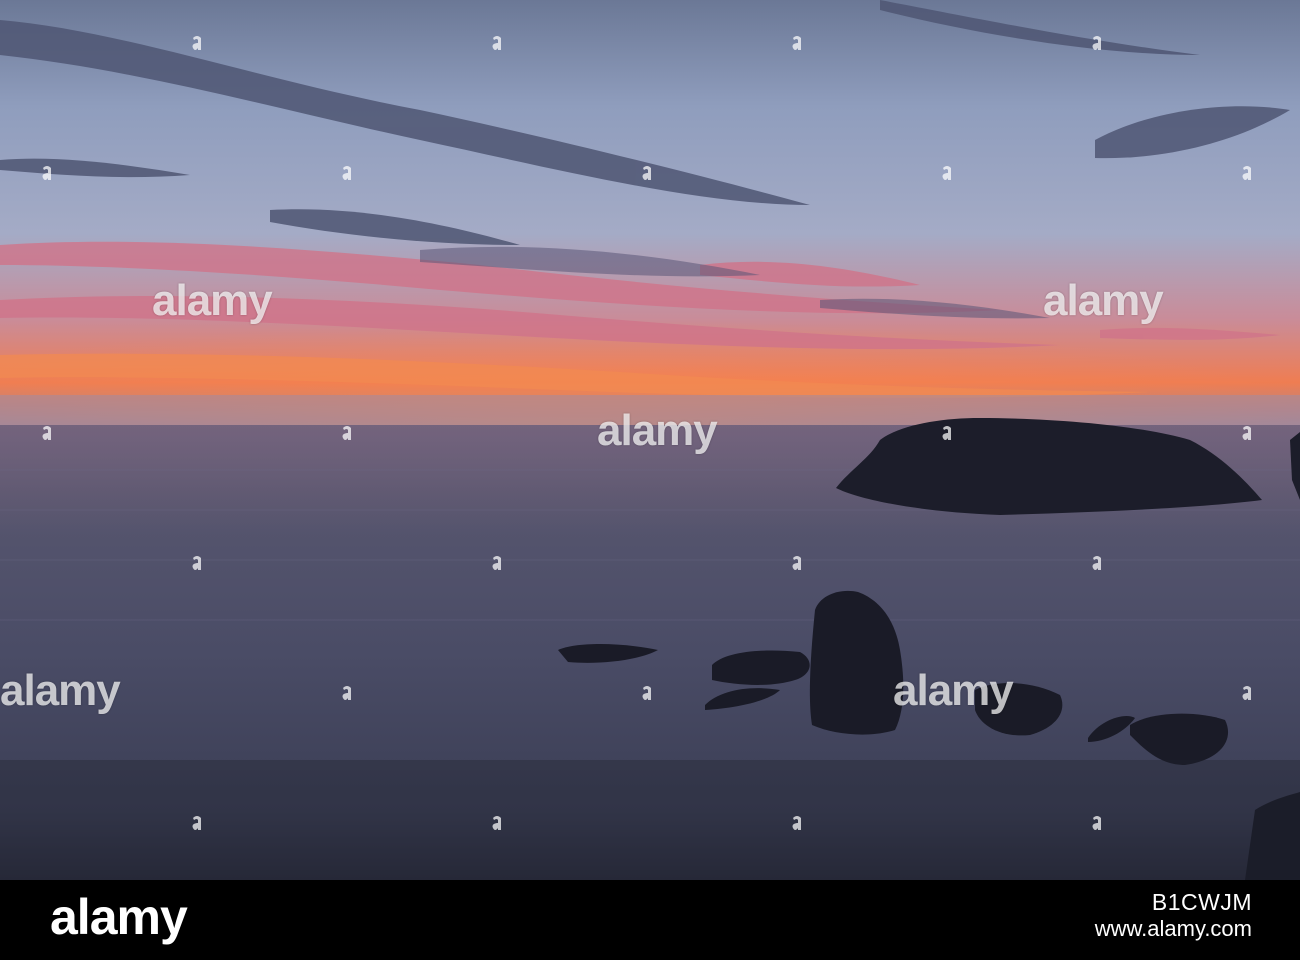  Describe the element at coordinates (650, 920) in the screenshot. I see `footer-bar: alamy B1CWJM www.alamy.com` at that location.